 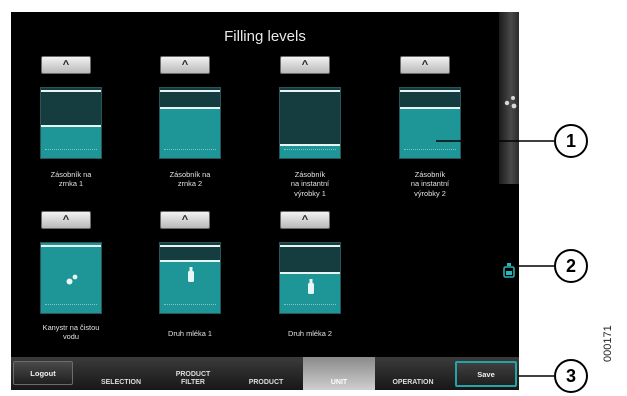 What do you see at coordinates (608, 343) in the screenshot?
I see `document-code: 000171` at bounding box center [608, 343].